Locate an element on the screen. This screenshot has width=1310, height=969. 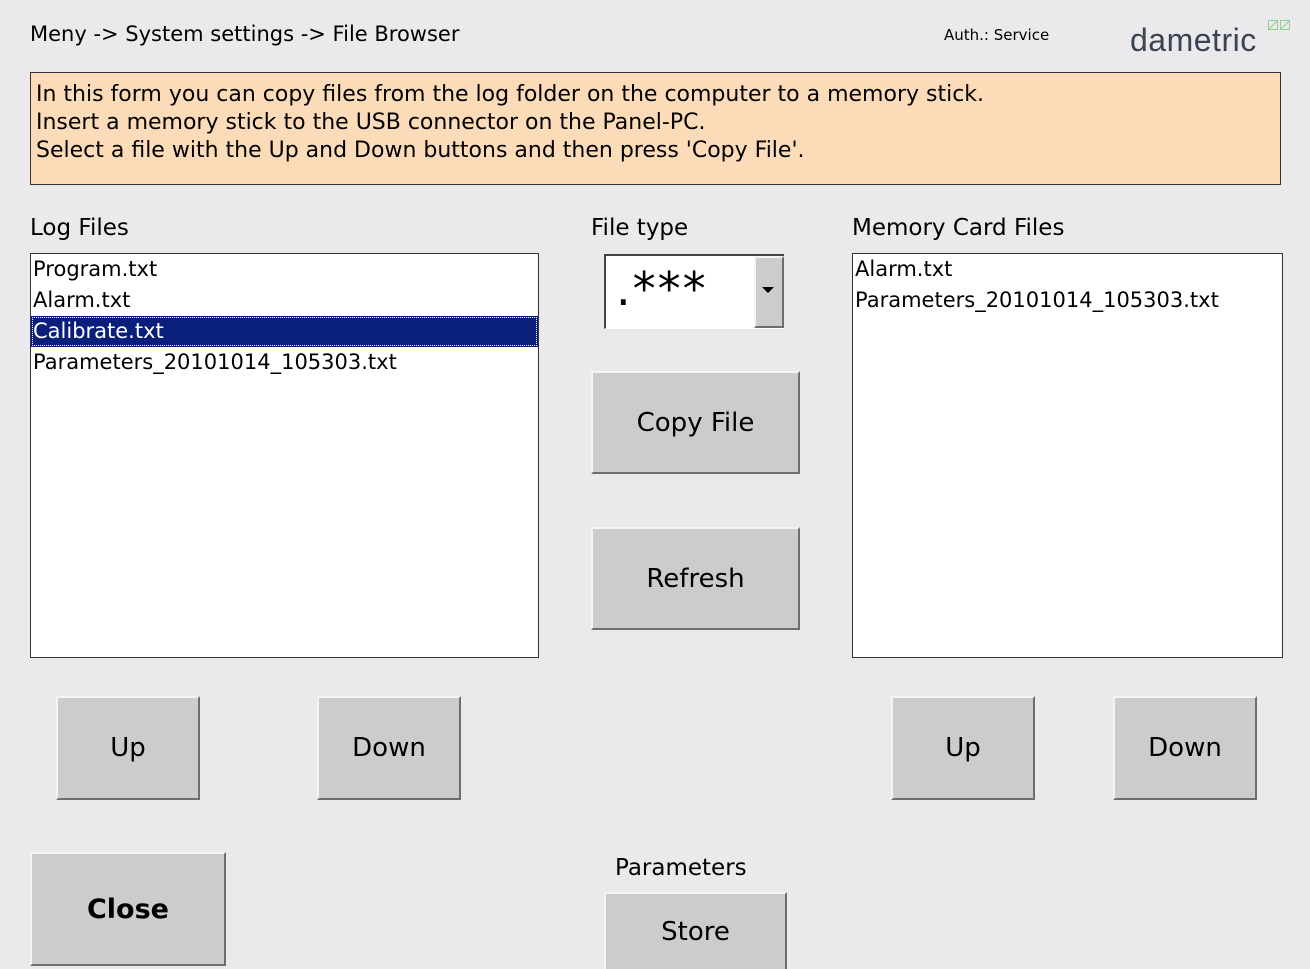
auth-status: Auth.: Service is located at coordinates (997, 35).